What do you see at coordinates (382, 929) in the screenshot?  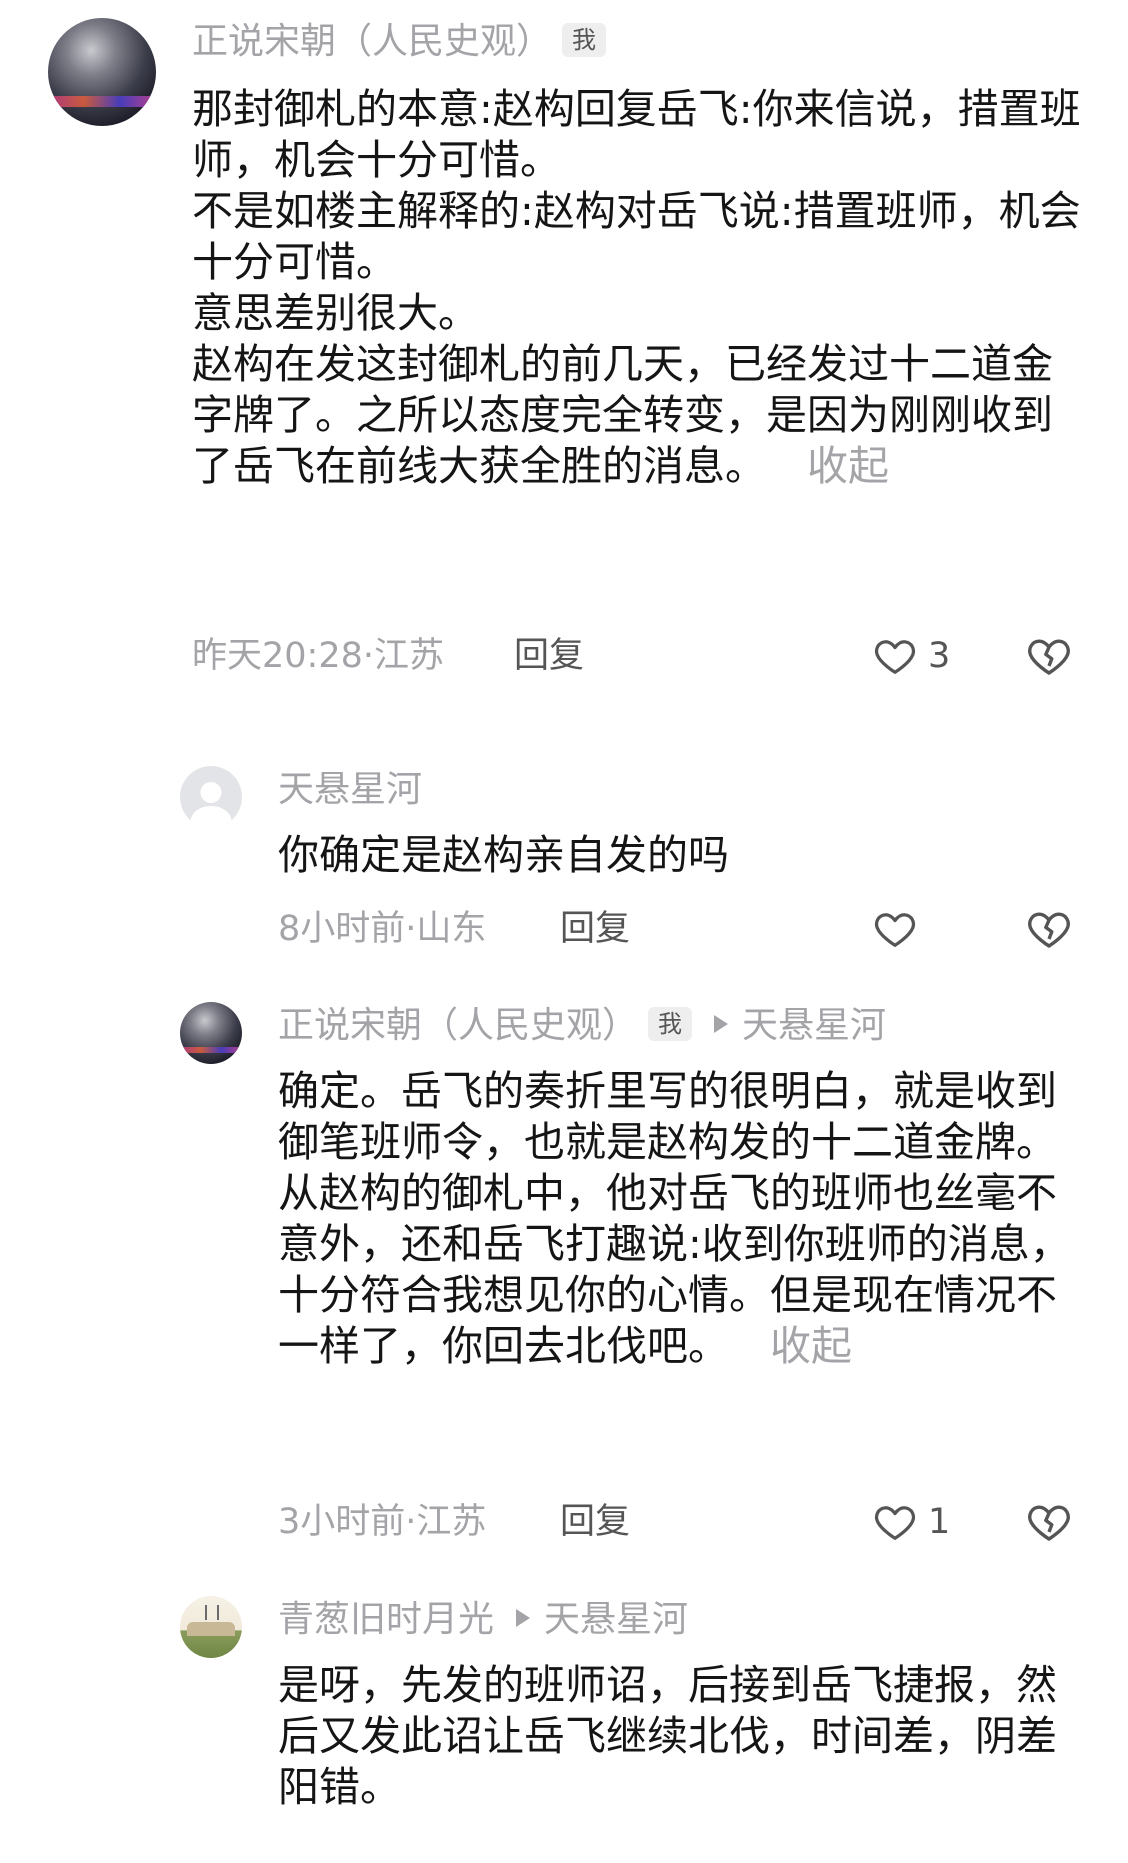 I see `comment-meta: 8小时前·山东` at bounding box center [382, 929].